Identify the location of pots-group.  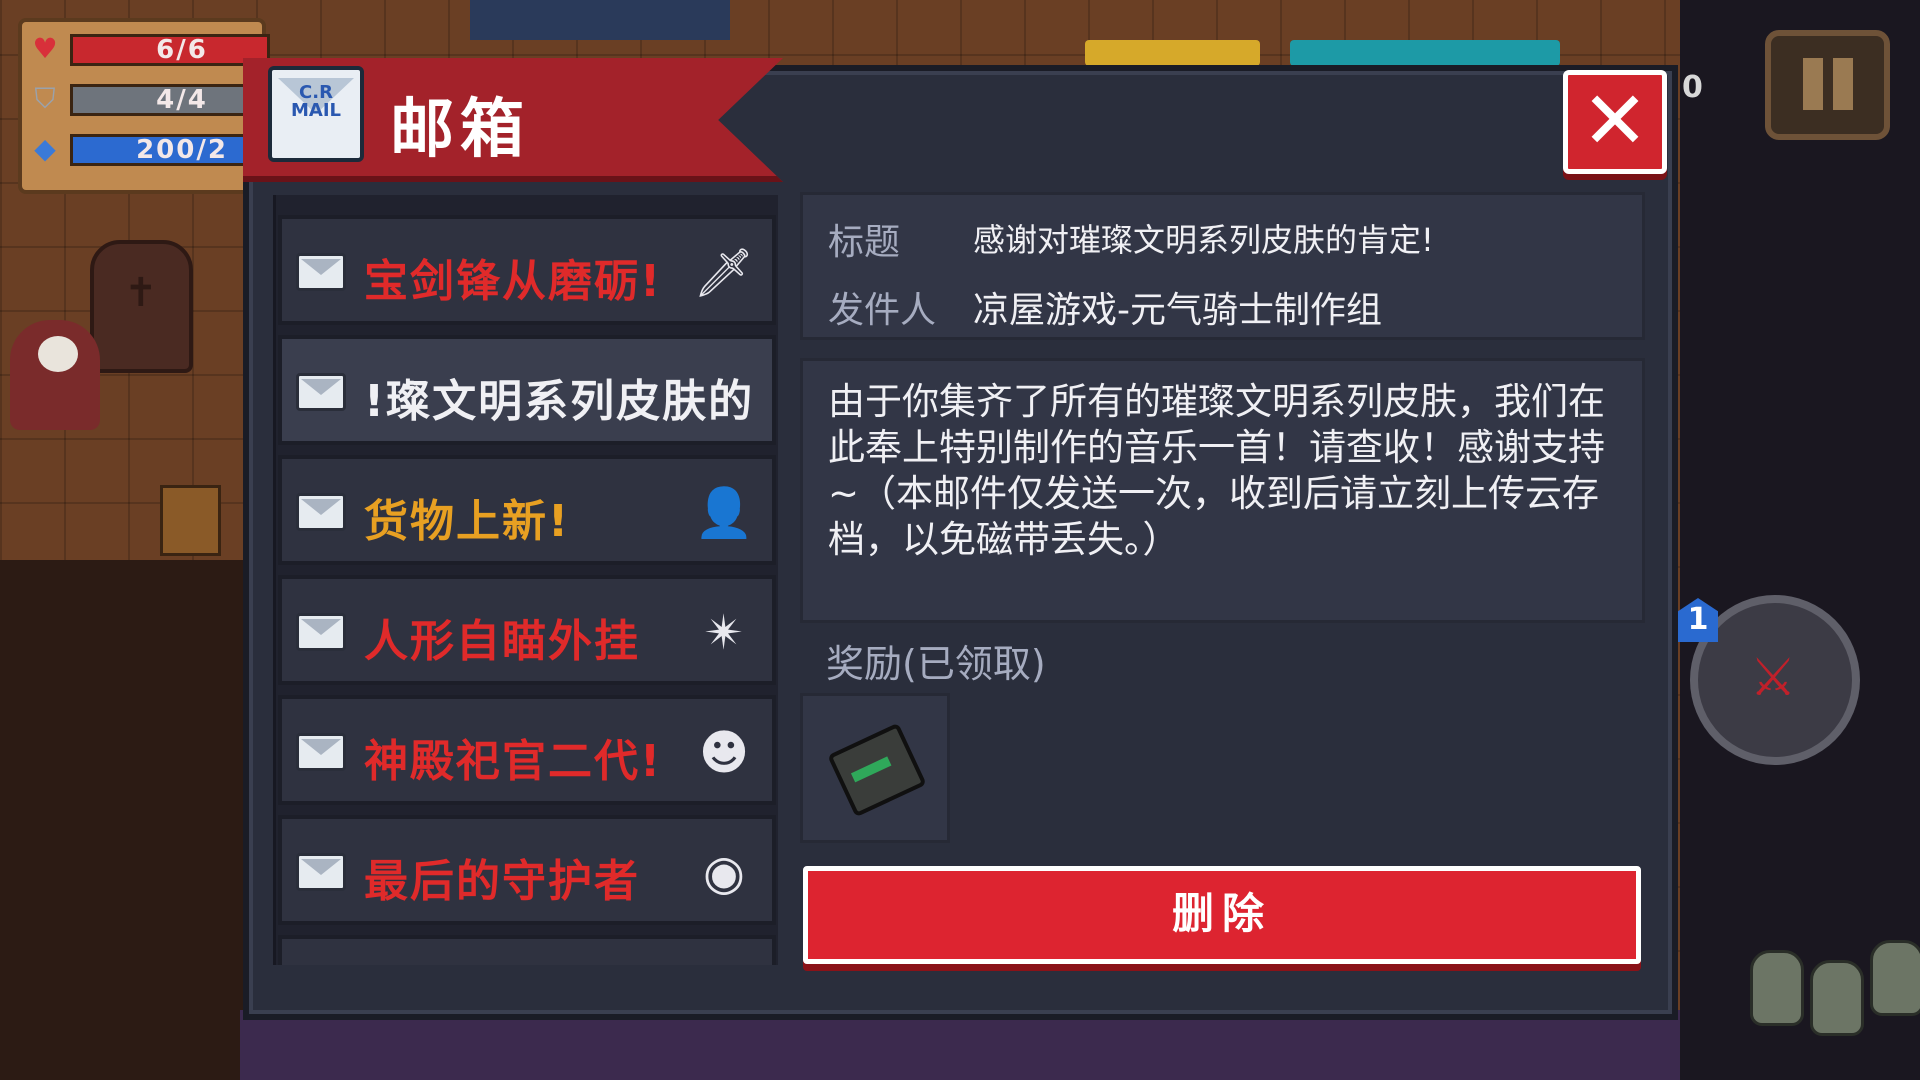
(1825, 1010).